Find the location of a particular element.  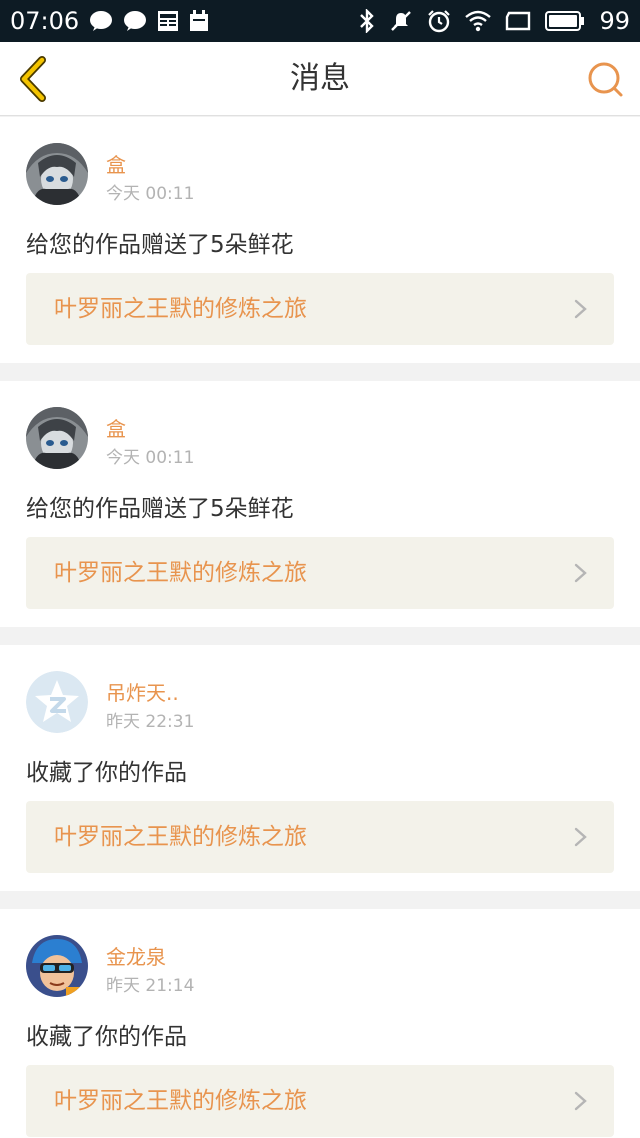

screen-icon is located at coordinates (518, 21).